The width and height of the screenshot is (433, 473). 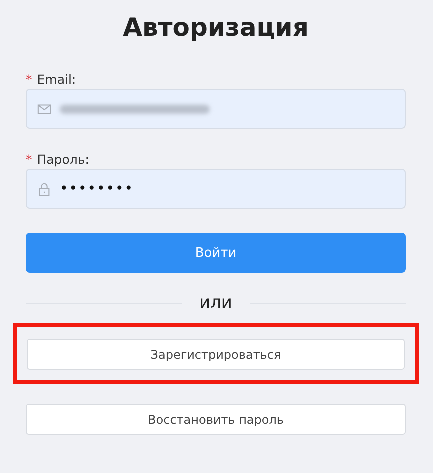 I want to click on field-label: Пароль:, so click(x=63, y=160).